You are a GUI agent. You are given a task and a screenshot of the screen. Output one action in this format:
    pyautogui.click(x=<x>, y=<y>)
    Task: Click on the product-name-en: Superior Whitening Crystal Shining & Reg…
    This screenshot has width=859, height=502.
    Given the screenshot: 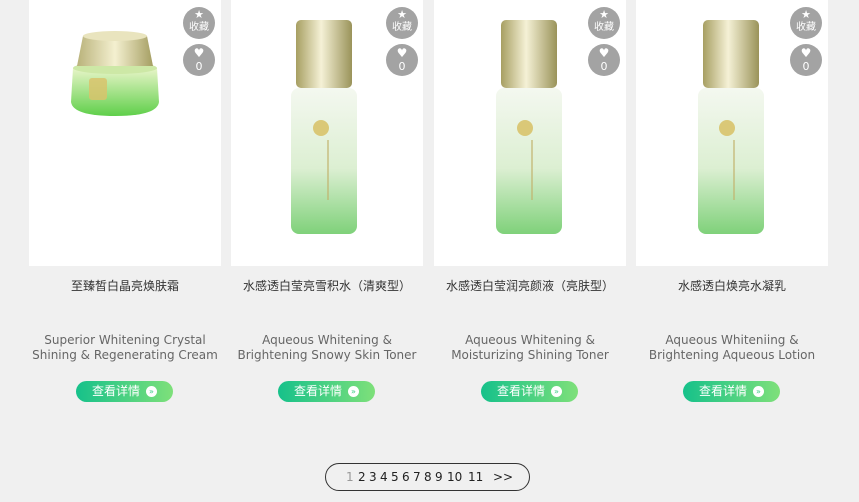 What is the action you would take?
    pyautogui.click(x=125, y=347)
    